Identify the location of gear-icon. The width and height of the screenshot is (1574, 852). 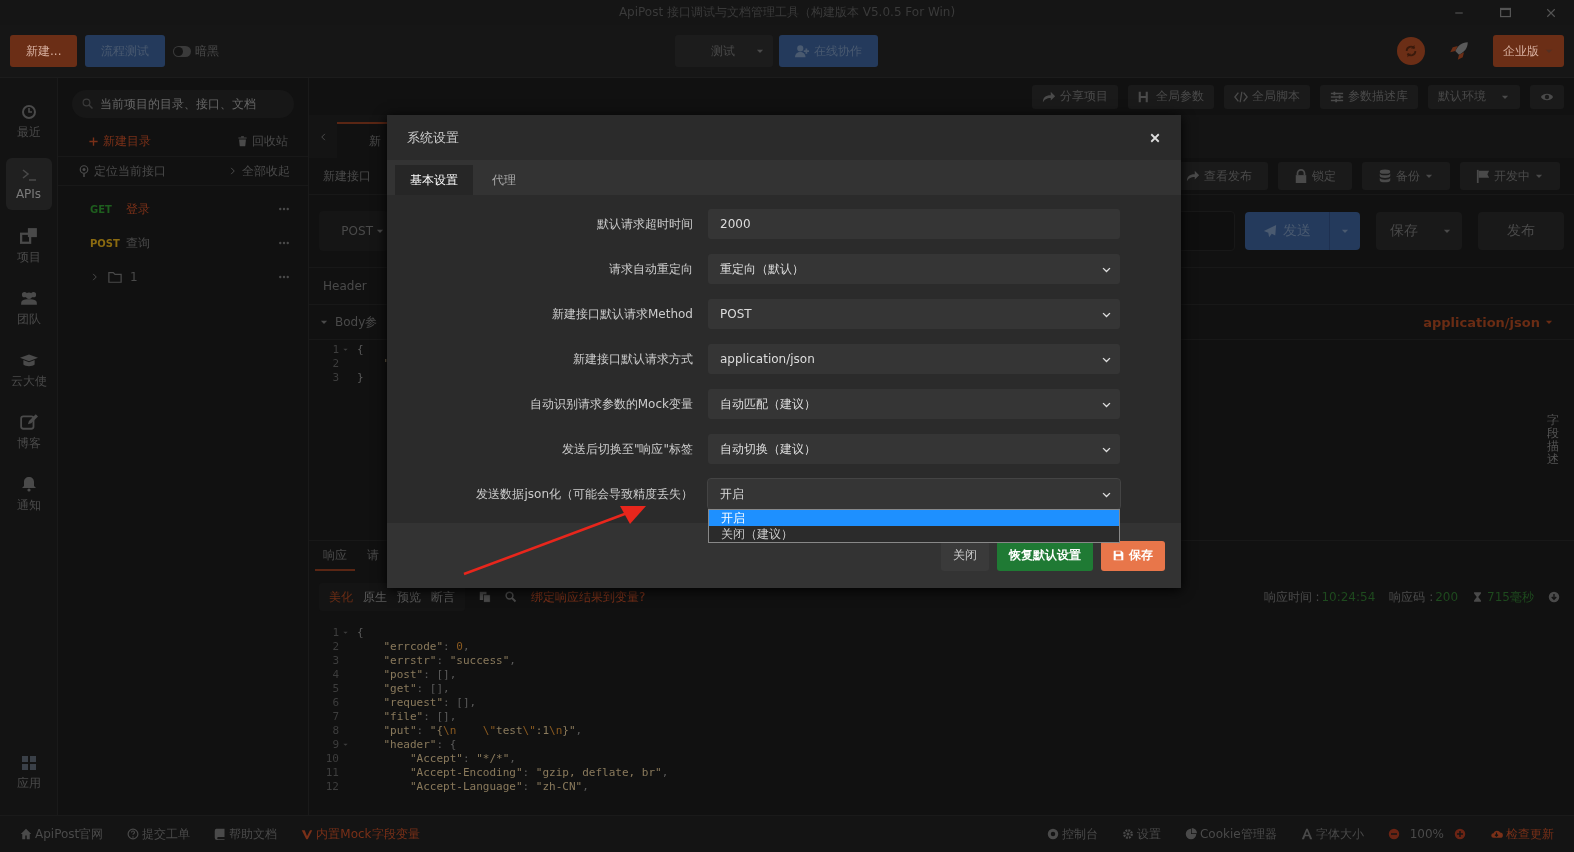
(1127, 834).